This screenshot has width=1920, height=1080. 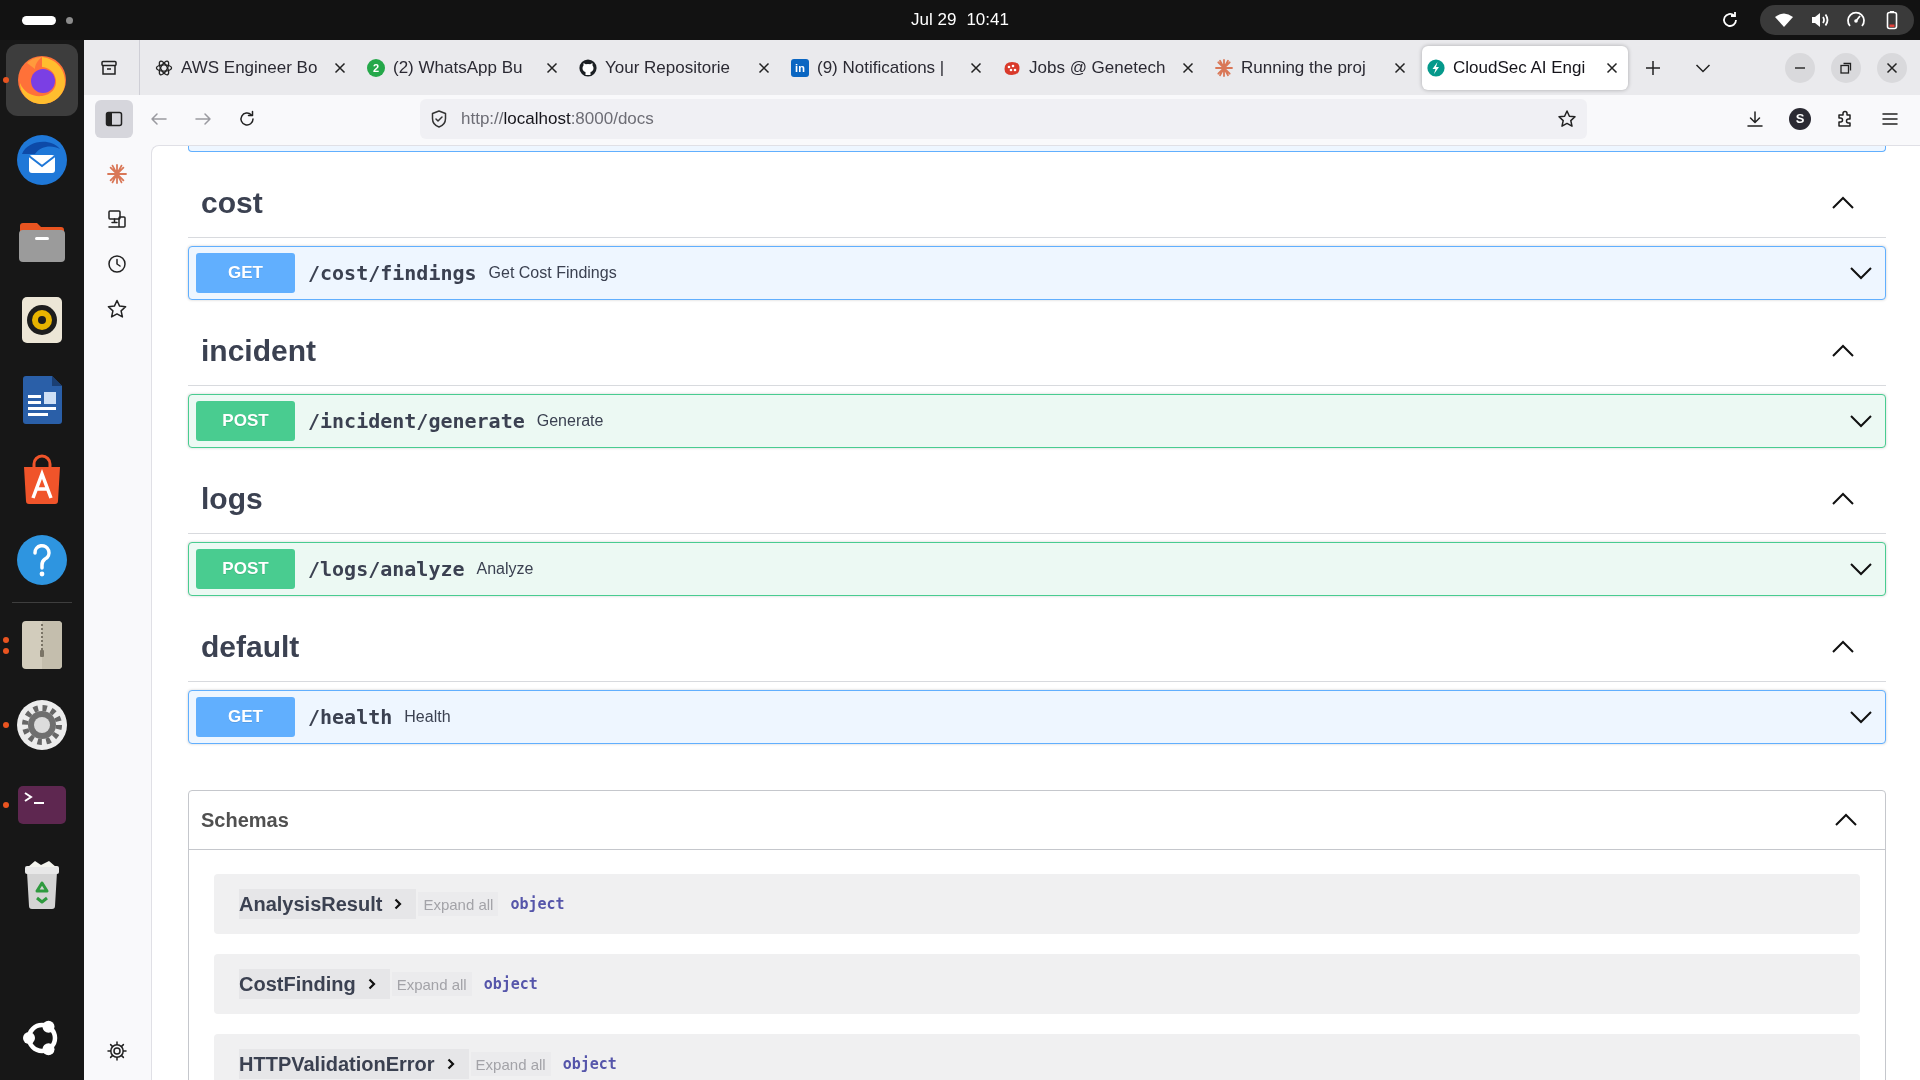 I want to click on minimize-button, so click(x=1800, y=67).